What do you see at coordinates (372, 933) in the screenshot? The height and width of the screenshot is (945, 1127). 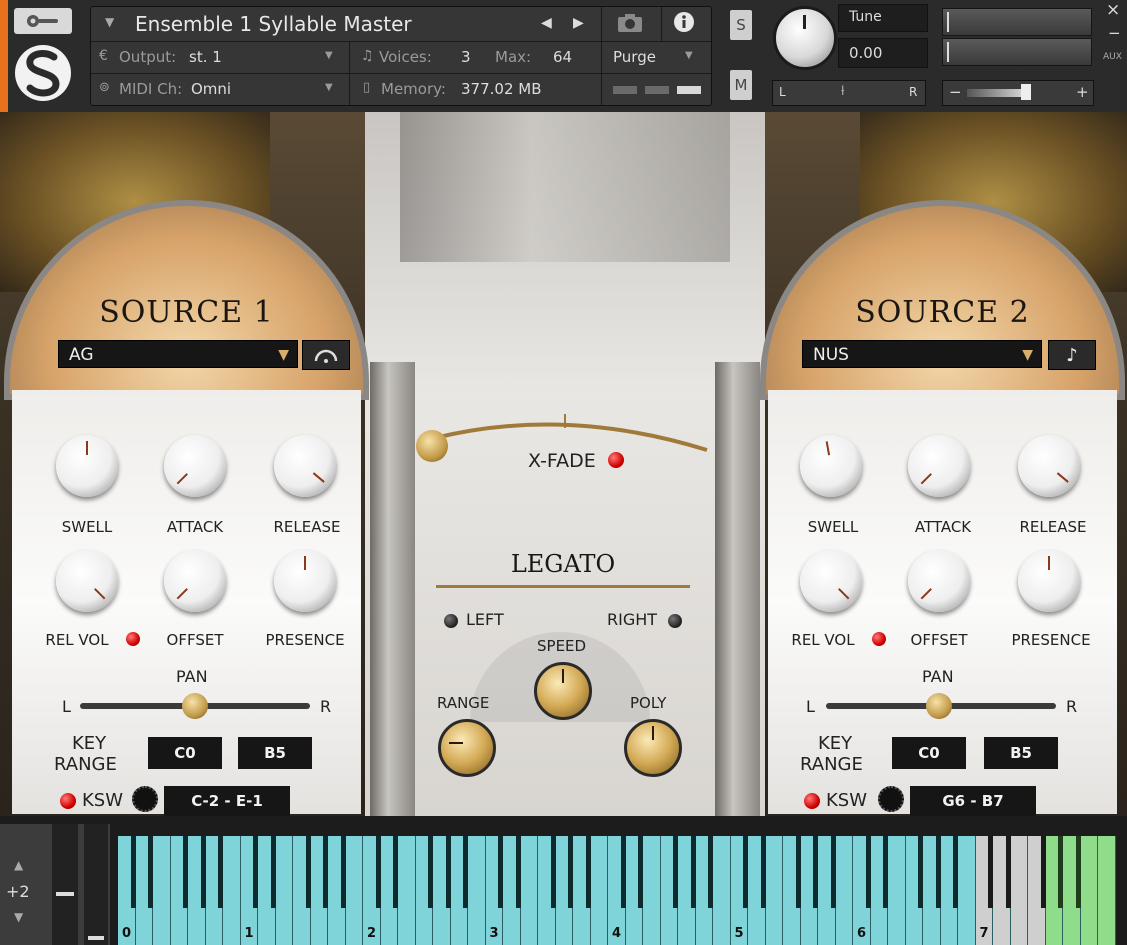 I see `octave-label: 2` at bounding box center [372, 933].